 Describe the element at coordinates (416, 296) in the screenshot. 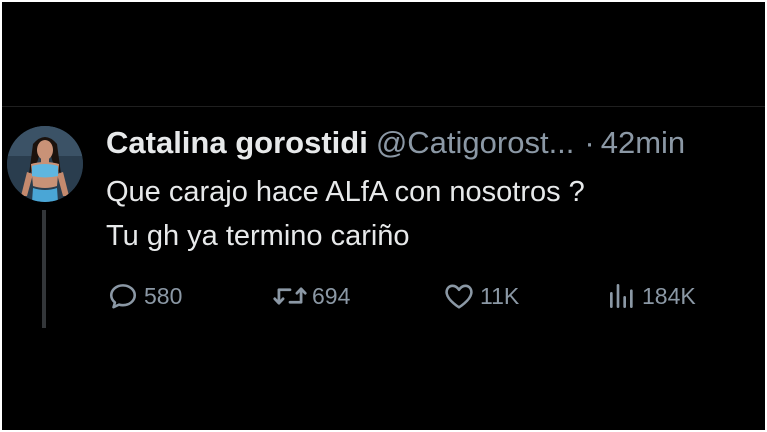

I see `action-bar: 580 694 11K 184K` at that location.